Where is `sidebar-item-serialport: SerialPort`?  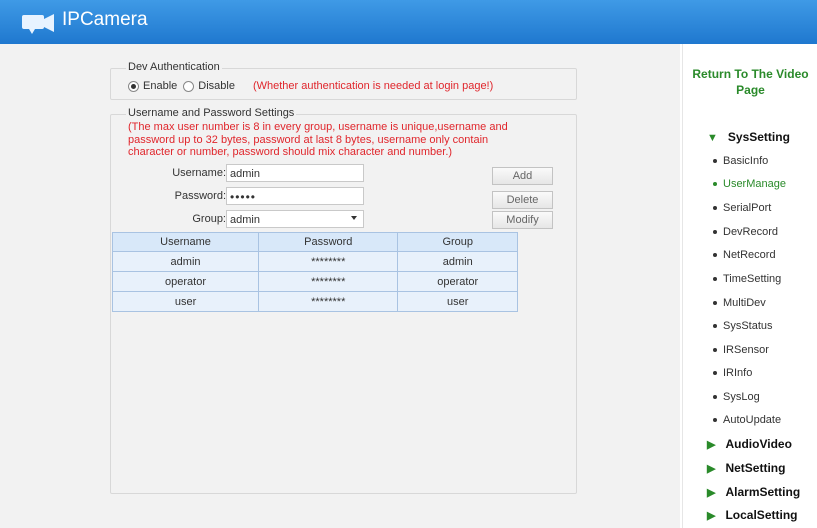 sidebar-item-serialport: SerialPort is located at coordinates (742, 208).